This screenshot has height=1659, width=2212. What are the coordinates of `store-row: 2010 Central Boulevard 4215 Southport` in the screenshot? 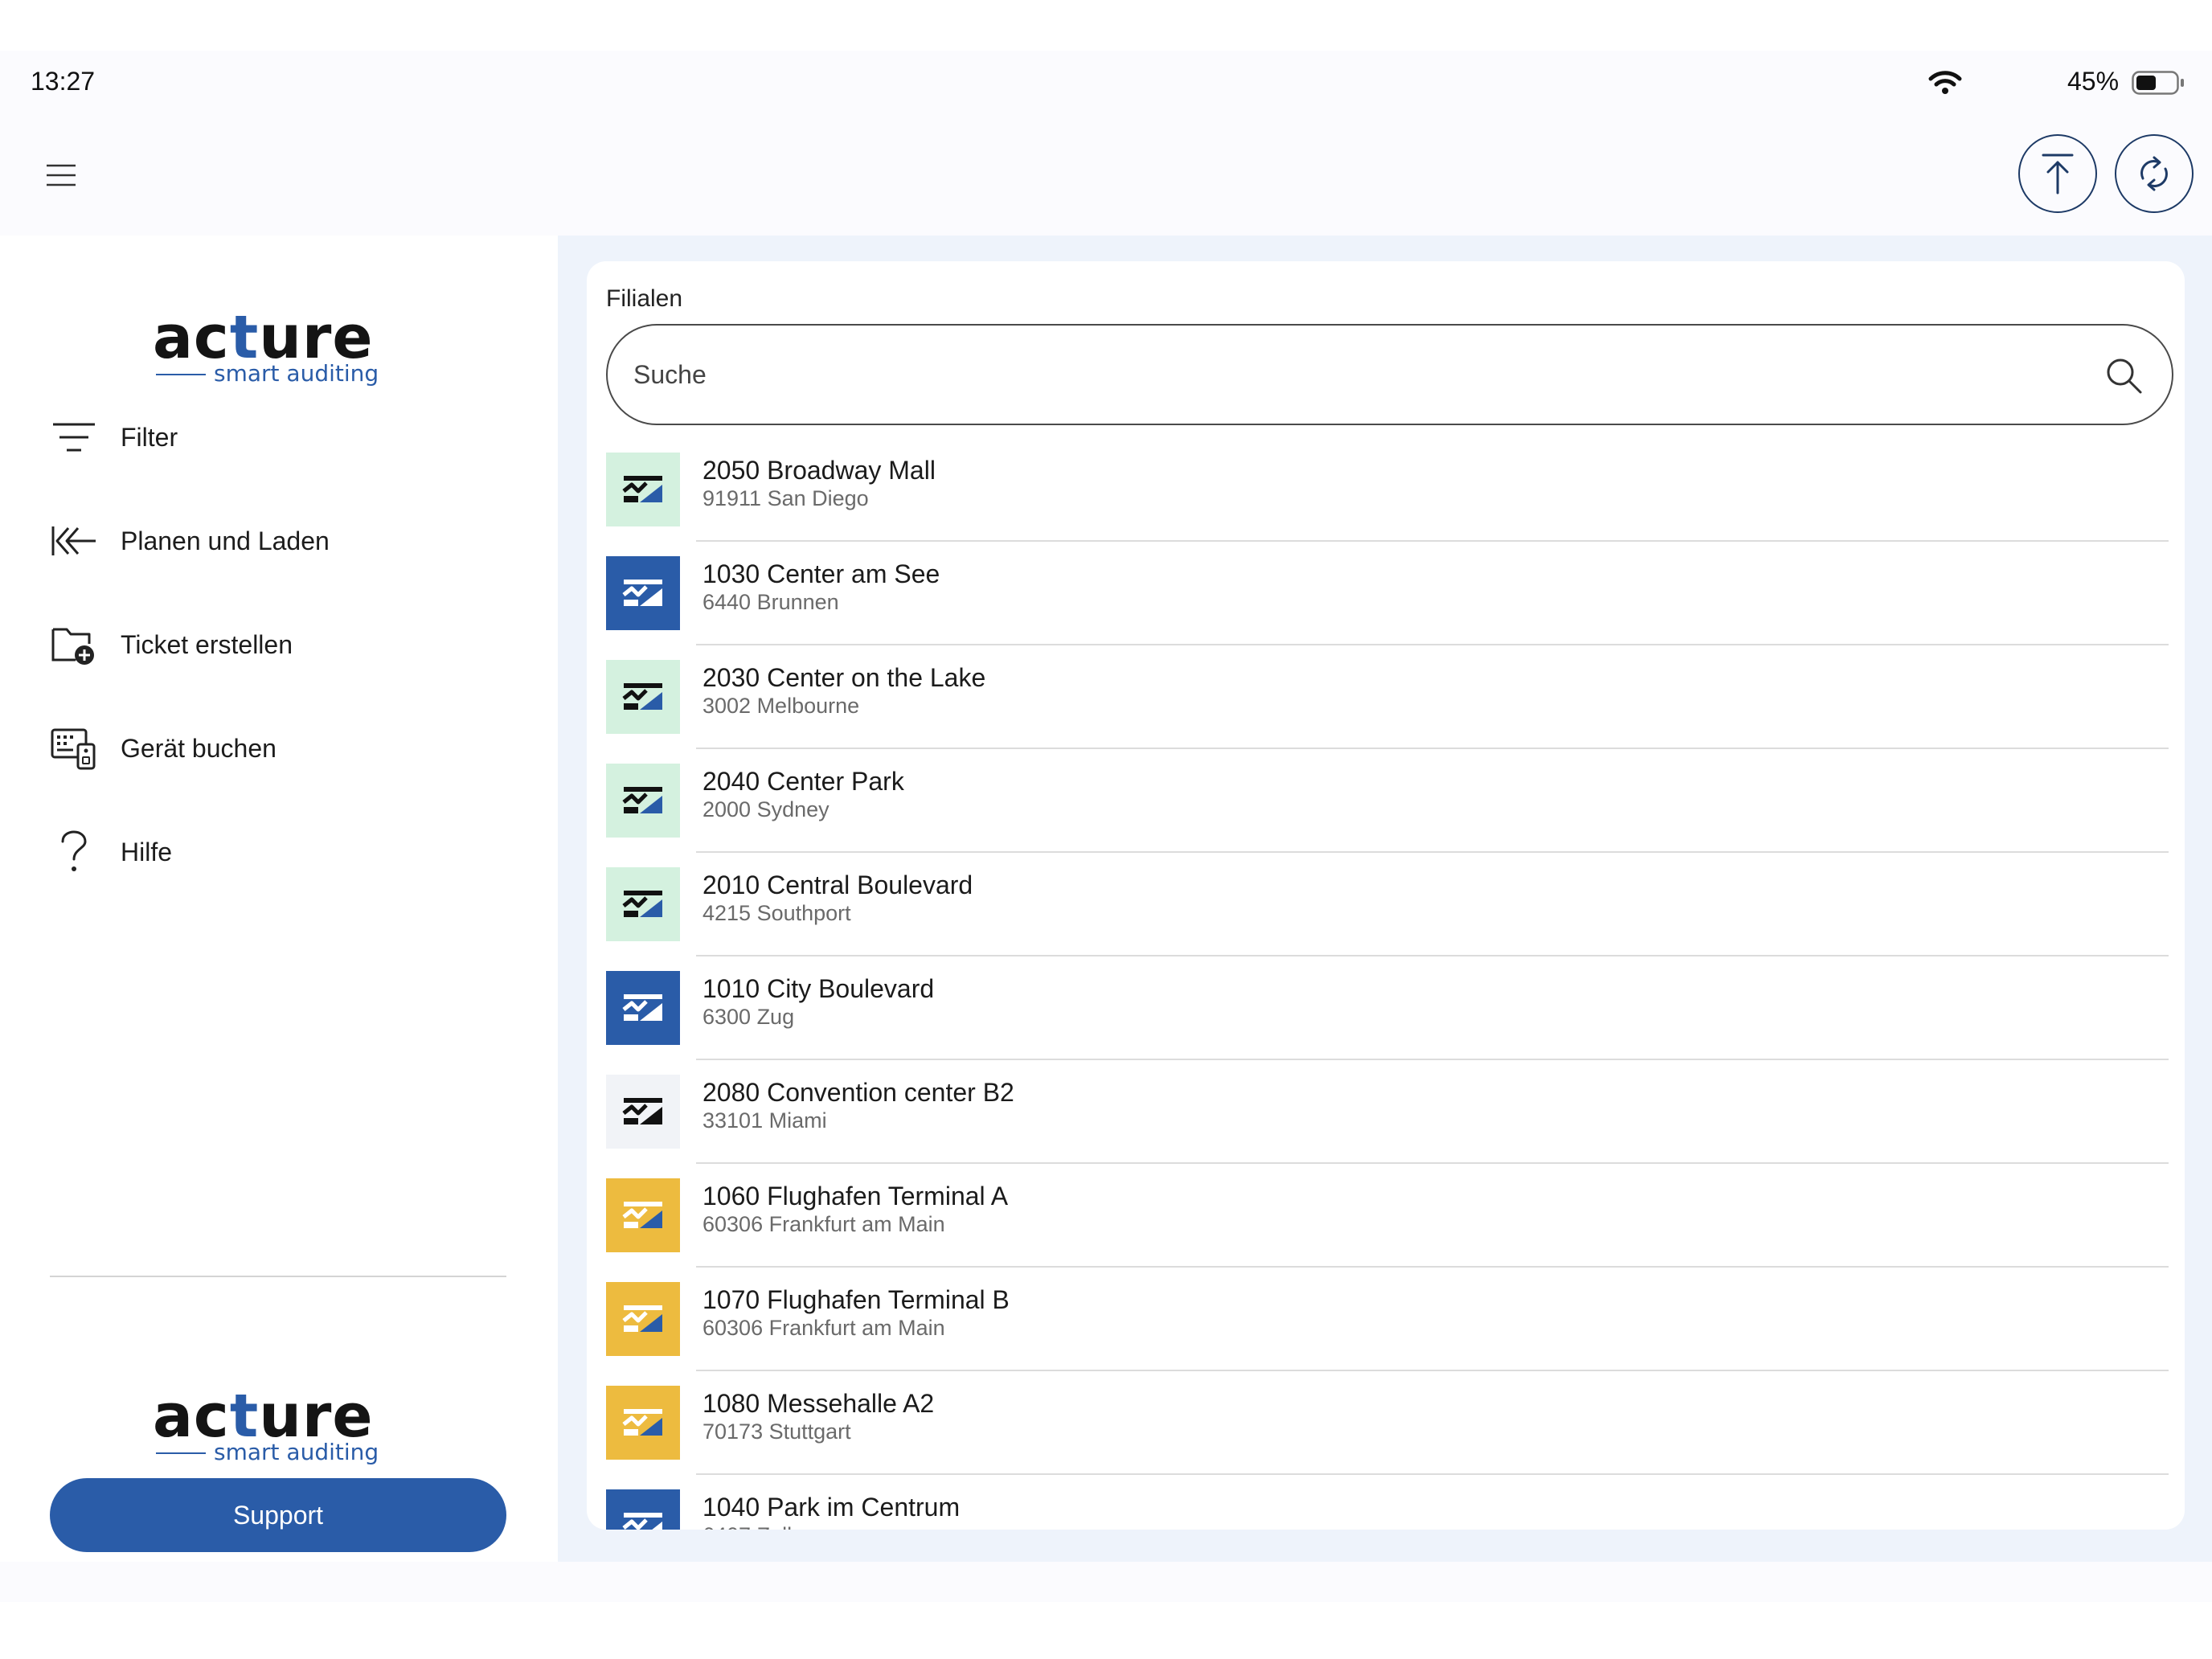 It's located at (1390, 913).